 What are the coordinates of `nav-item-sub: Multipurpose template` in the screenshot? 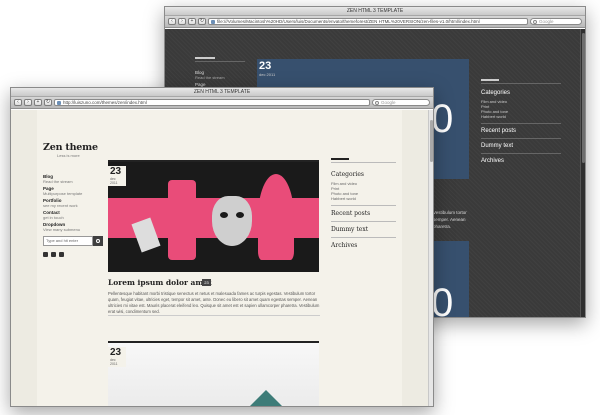 It's located at (63, 193).